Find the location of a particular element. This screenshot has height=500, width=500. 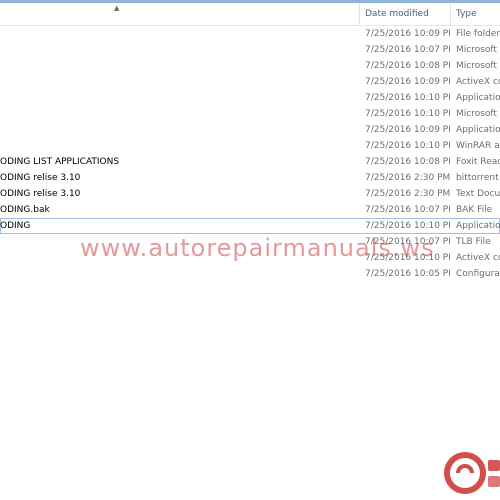

file-type: Text Docum is located at coordinates (478, 194).